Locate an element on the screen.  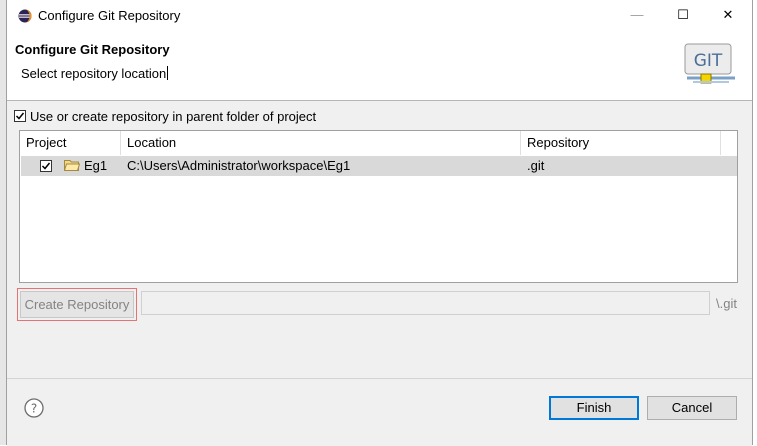
project-name-cell: Eg1 is located at coordinates (96, 165).